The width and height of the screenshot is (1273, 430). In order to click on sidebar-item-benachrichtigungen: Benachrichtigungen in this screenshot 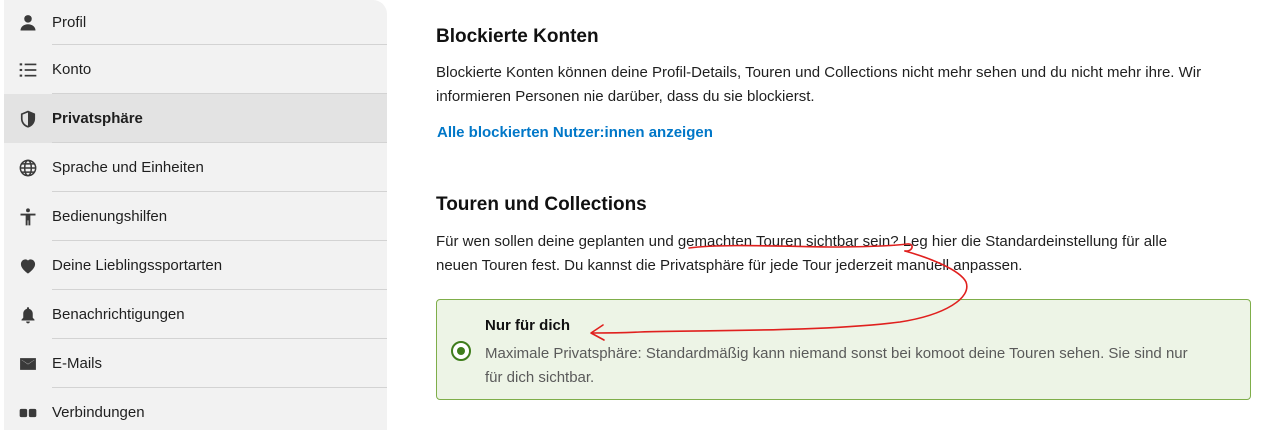, I will do `click(195, 314)`.